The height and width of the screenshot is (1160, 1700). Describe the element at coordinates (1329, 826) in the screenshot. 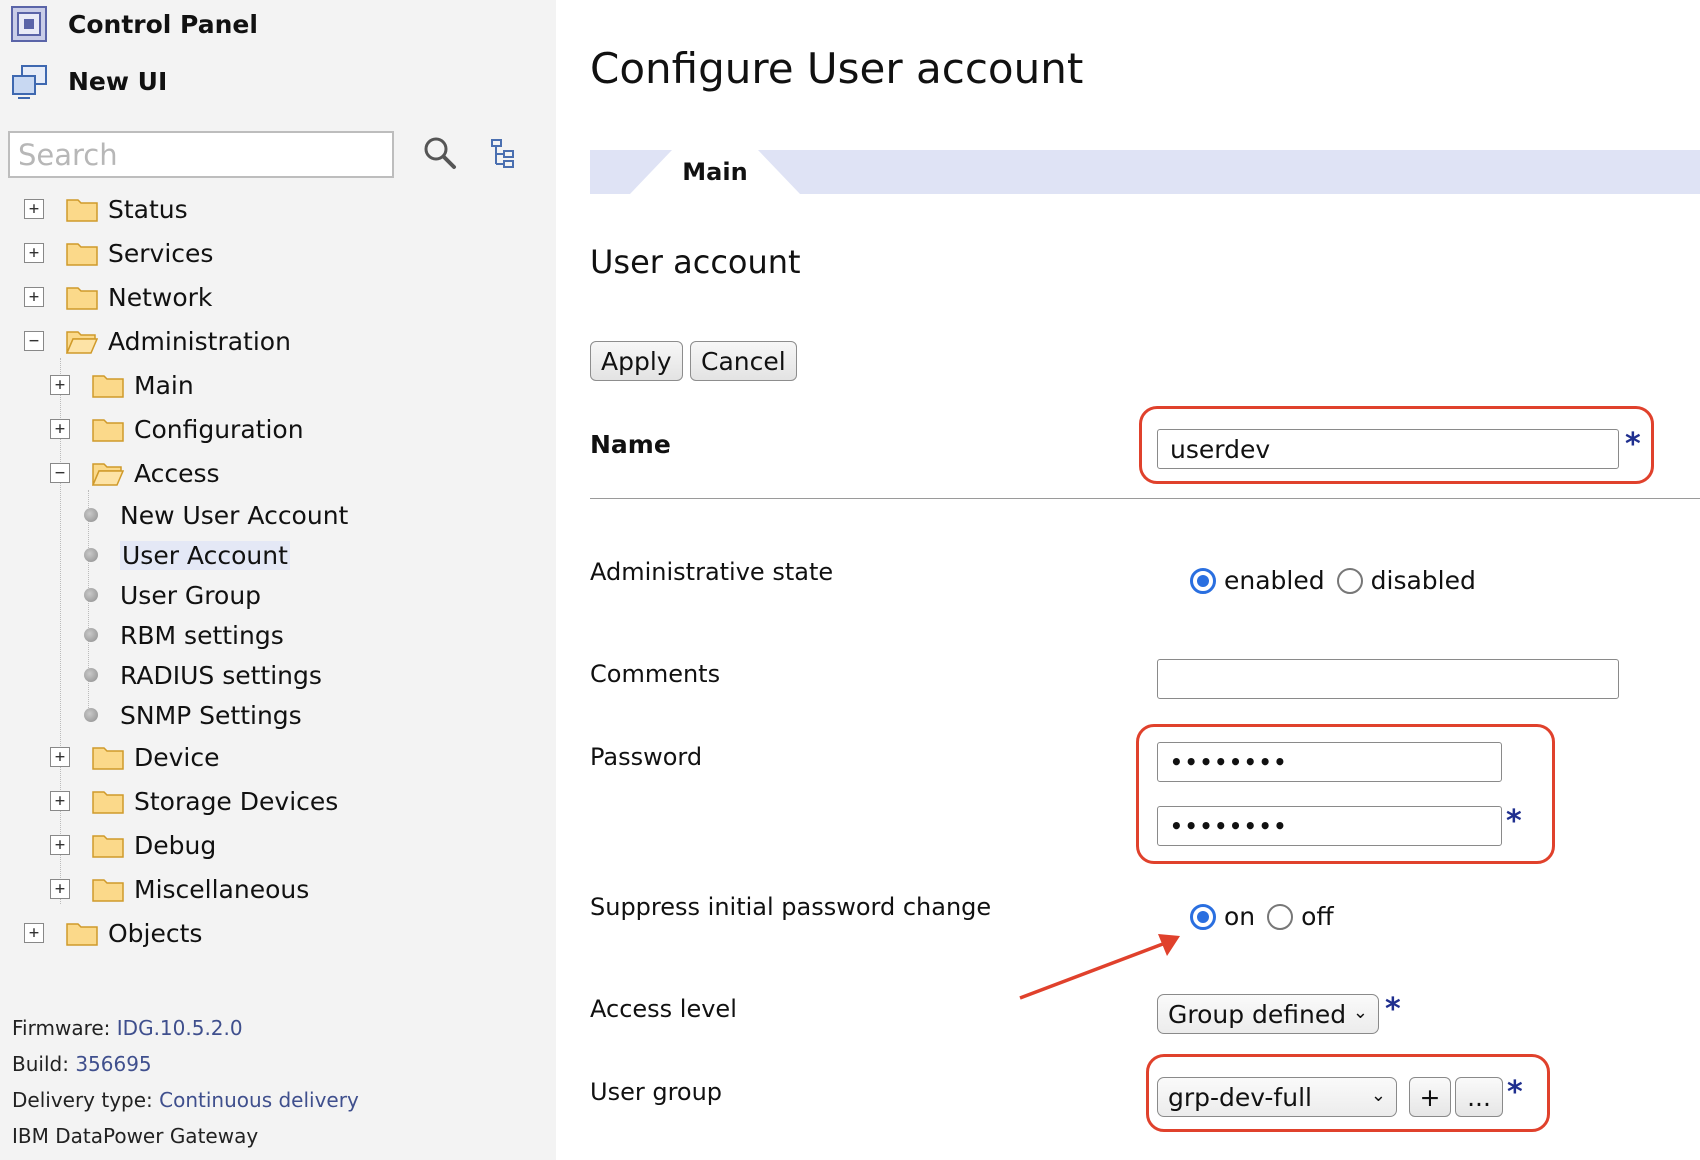

I see `confirm-password-input: ••••••••` at that location.